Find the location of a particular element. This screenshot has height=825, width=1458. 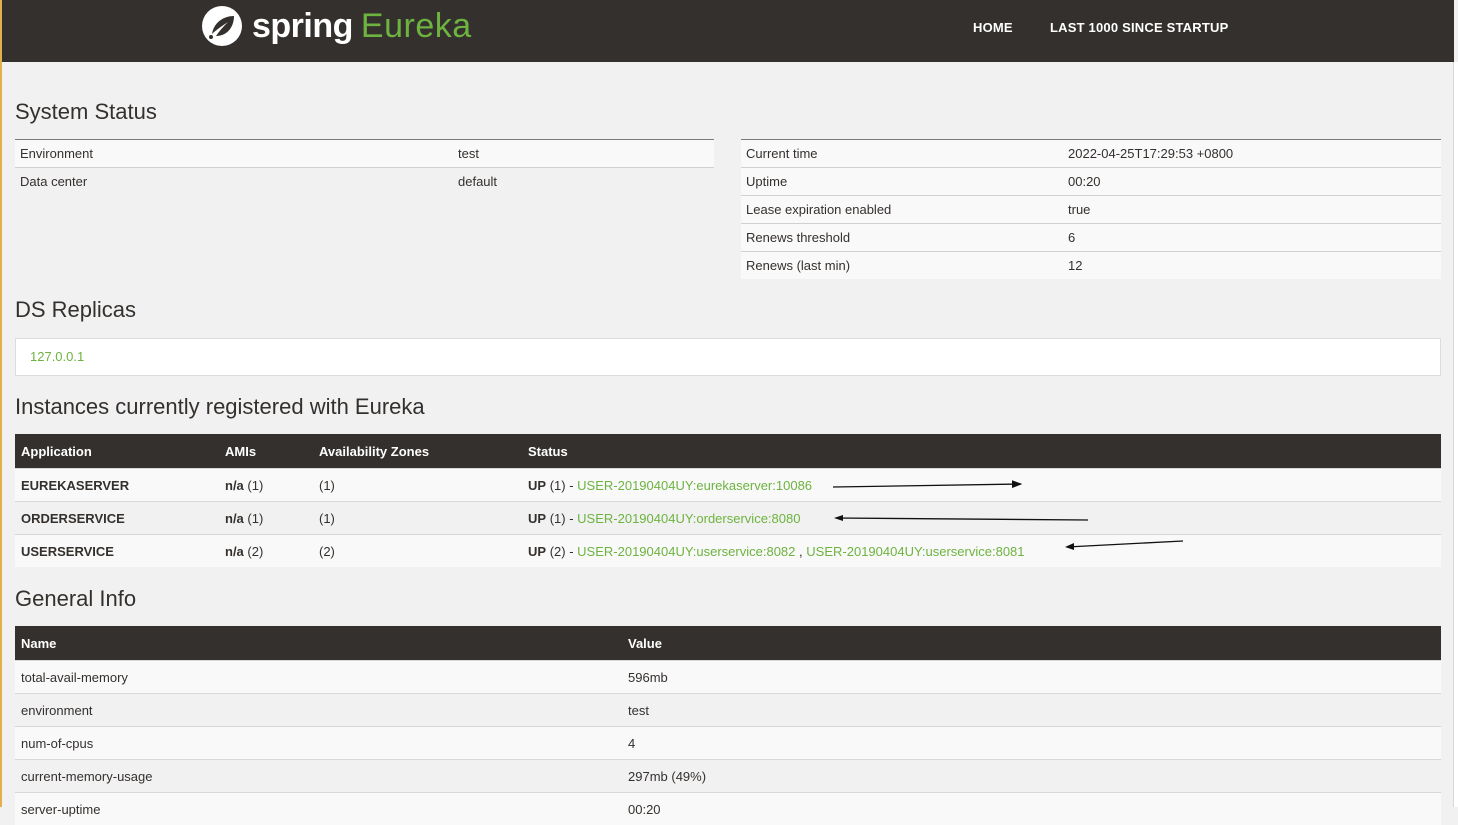

table-row: num-of-cpus 4 is located at coordinates (728, 743).